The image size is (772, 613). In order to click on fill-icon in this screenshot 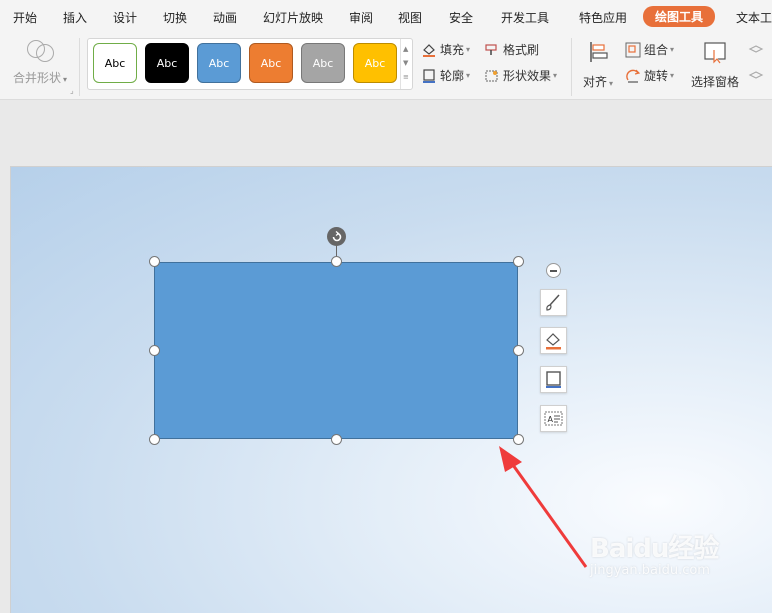, I will do `click(553, 341)`.